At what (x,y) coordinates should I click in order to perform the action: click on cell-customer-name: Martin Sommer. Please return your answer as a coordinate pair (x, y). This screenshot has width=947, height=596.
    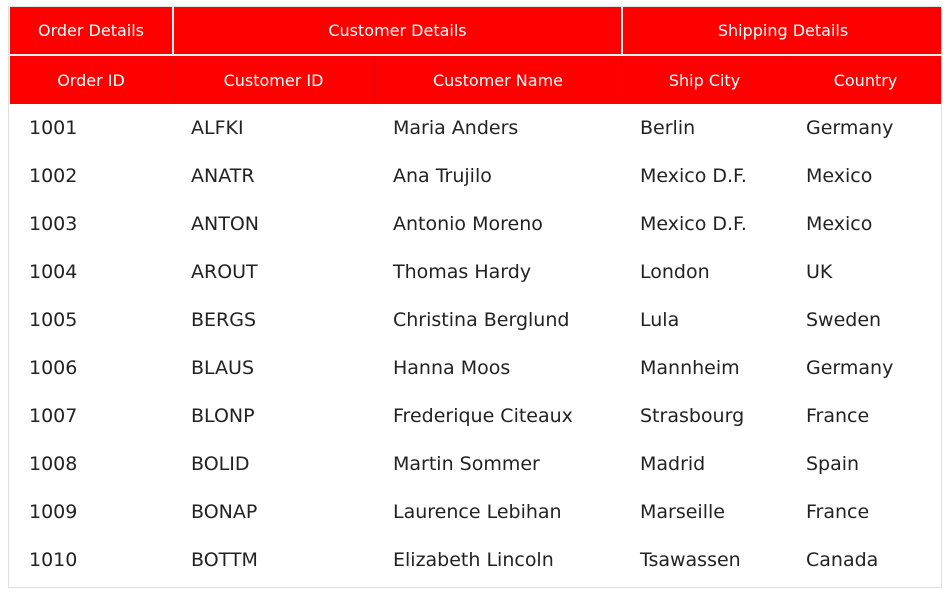
    Looking at the image, I should click on (497, 464).